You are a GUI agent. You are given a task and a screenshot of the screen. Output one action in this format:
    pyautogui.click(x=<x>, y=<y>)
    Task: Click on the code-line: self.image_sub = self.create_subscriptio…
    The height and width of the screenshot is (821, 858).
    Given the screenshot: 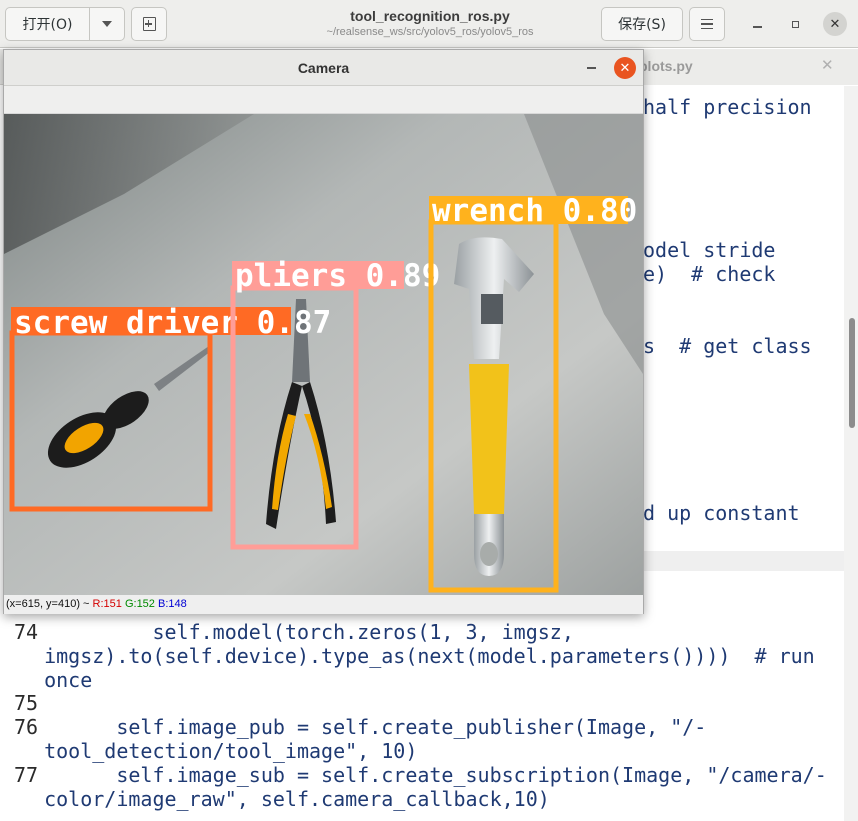 What is the action you would take?
    pyautogui.click(x=423, y=775)
    